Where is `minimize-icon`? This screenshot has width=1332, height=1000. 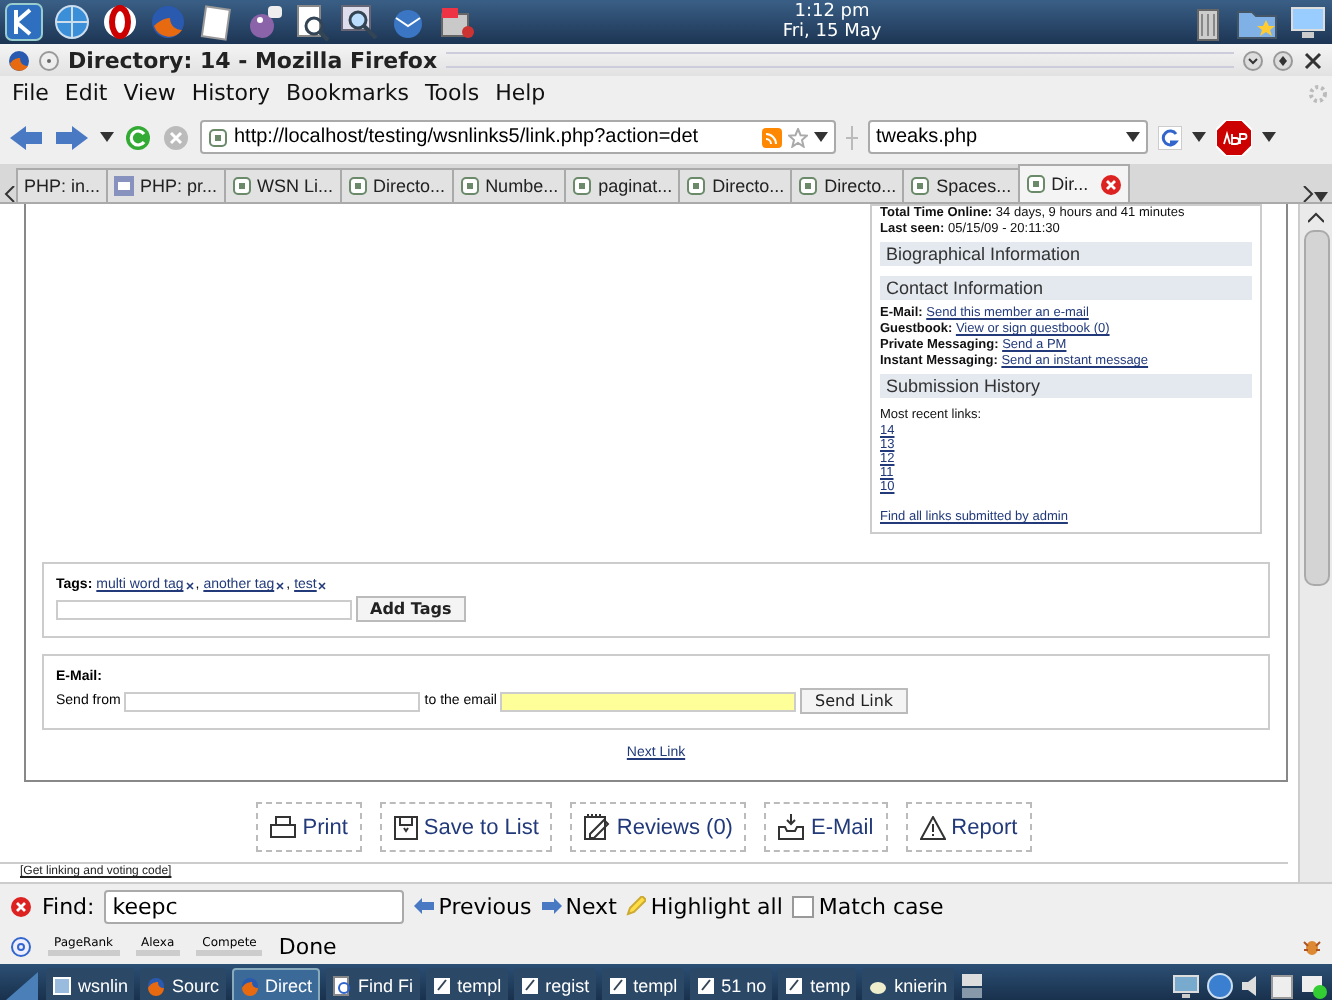 minimize-icon is located at coordinates (1253, 60).